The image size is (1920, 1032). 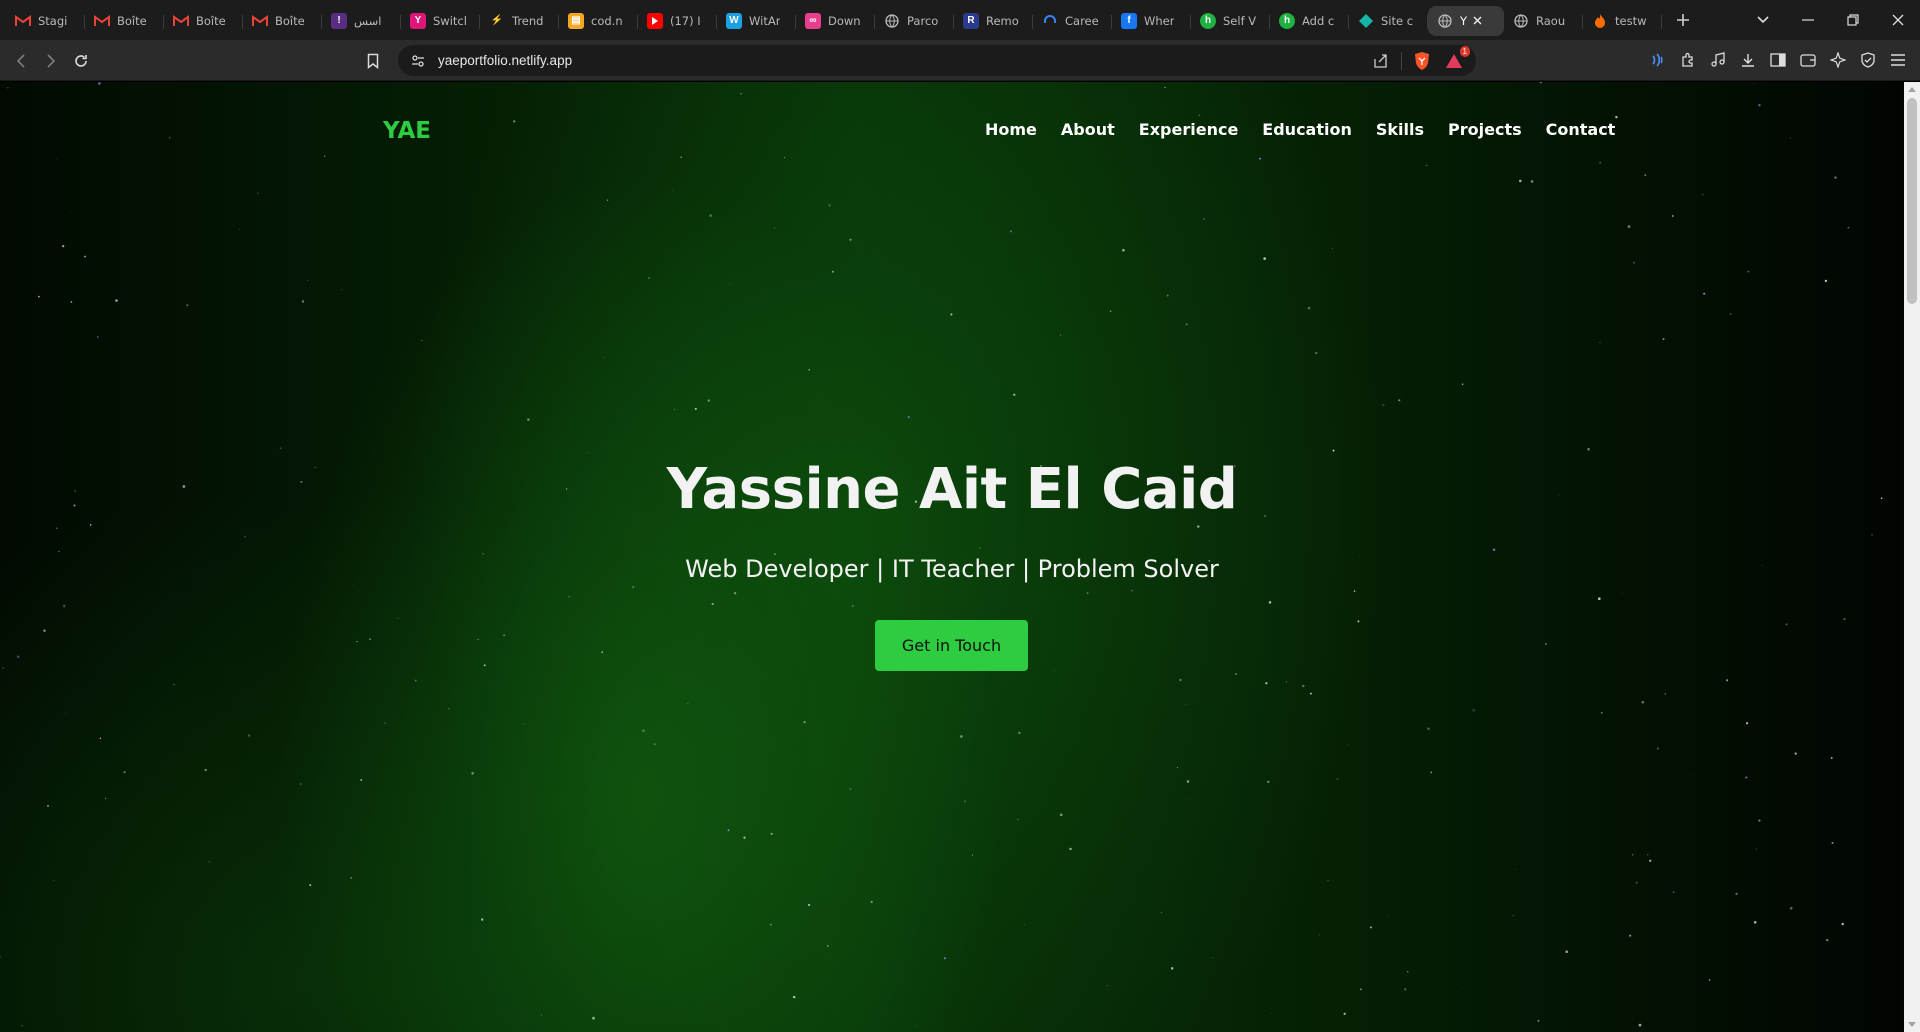 I want to click on scroll-up-arrow, so click(x=1912, y=89).